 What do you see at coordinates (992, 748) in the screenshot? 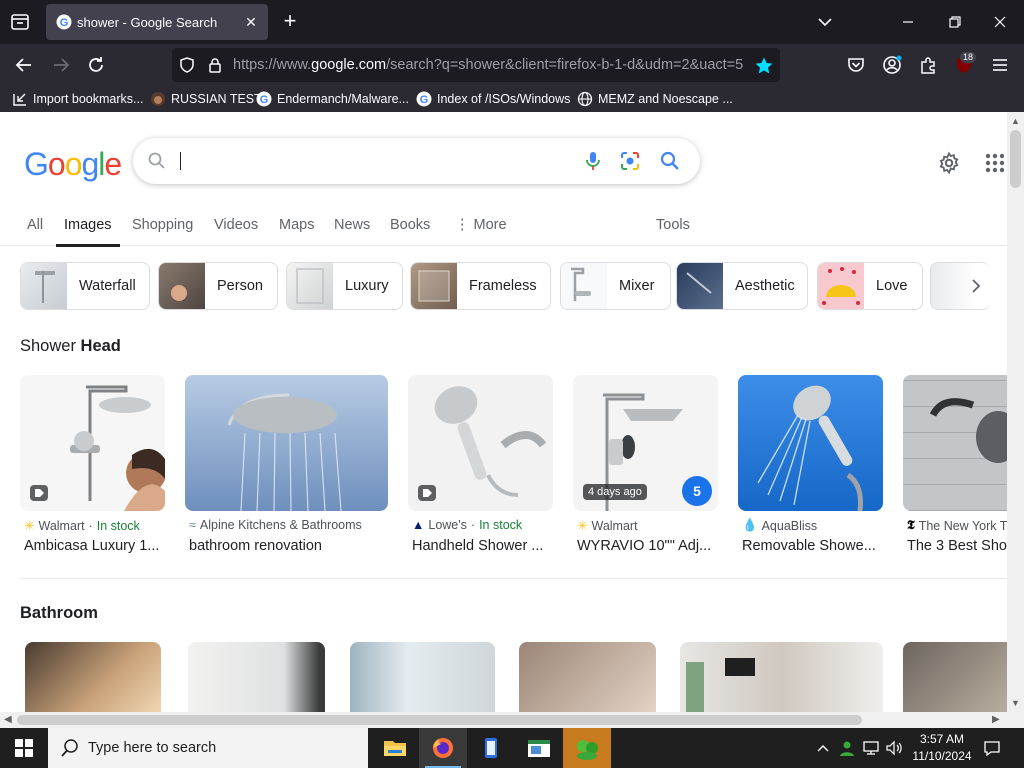
I see `notification-center-icon` at bounding box center [992, 748].